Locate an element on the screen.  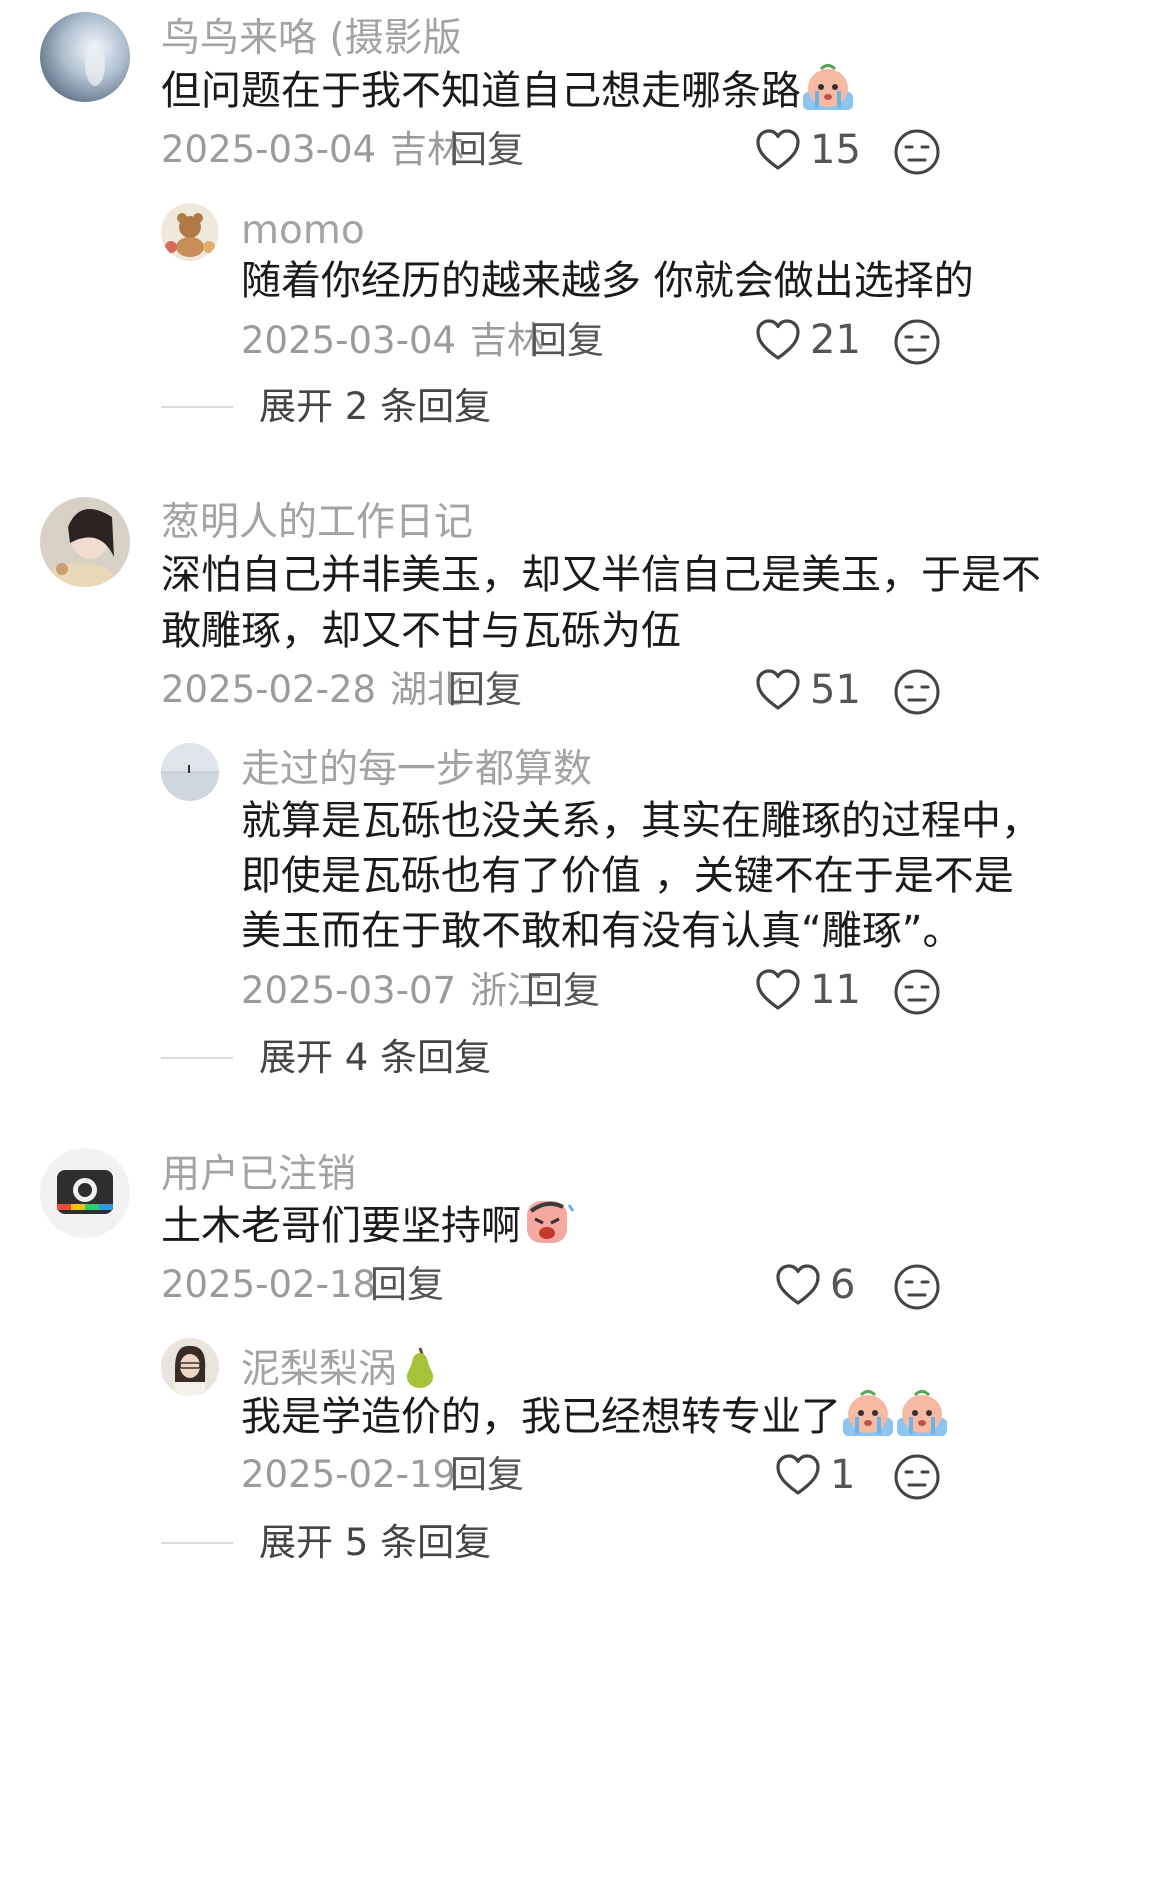
reply-username: 泥梨梨涡 is located at coordinates (342, 1366).